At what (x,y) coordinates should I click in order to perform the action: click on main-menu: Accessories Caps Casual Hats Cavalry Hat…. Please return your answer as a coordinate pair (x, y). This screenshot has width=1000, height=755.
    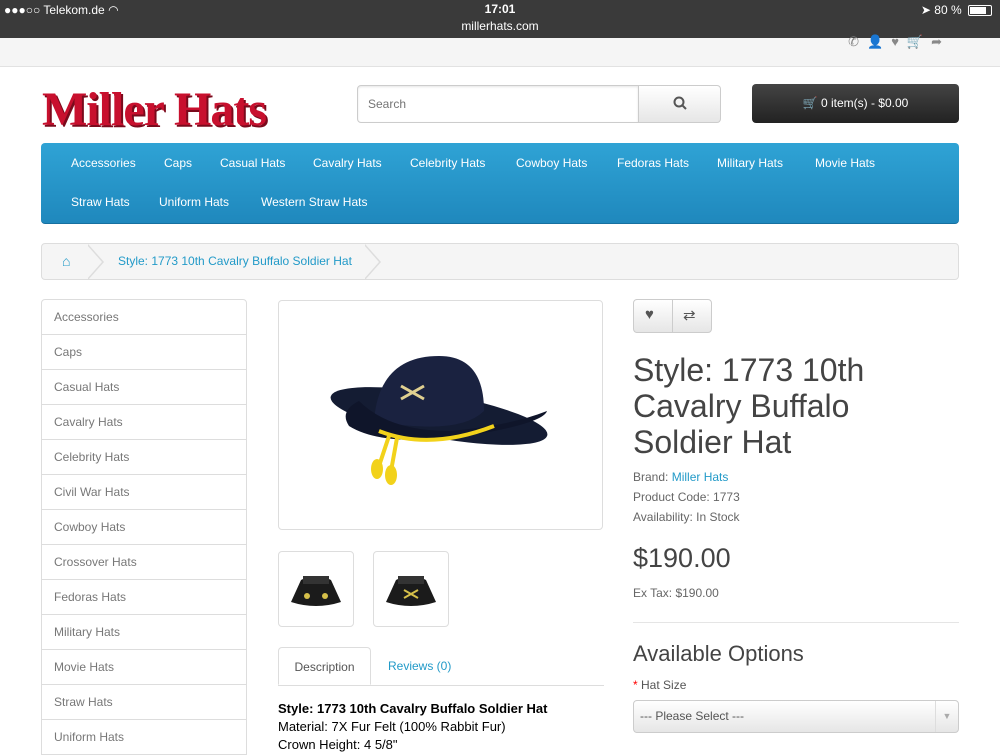
    Looking at the image, I should click on (500, 183).